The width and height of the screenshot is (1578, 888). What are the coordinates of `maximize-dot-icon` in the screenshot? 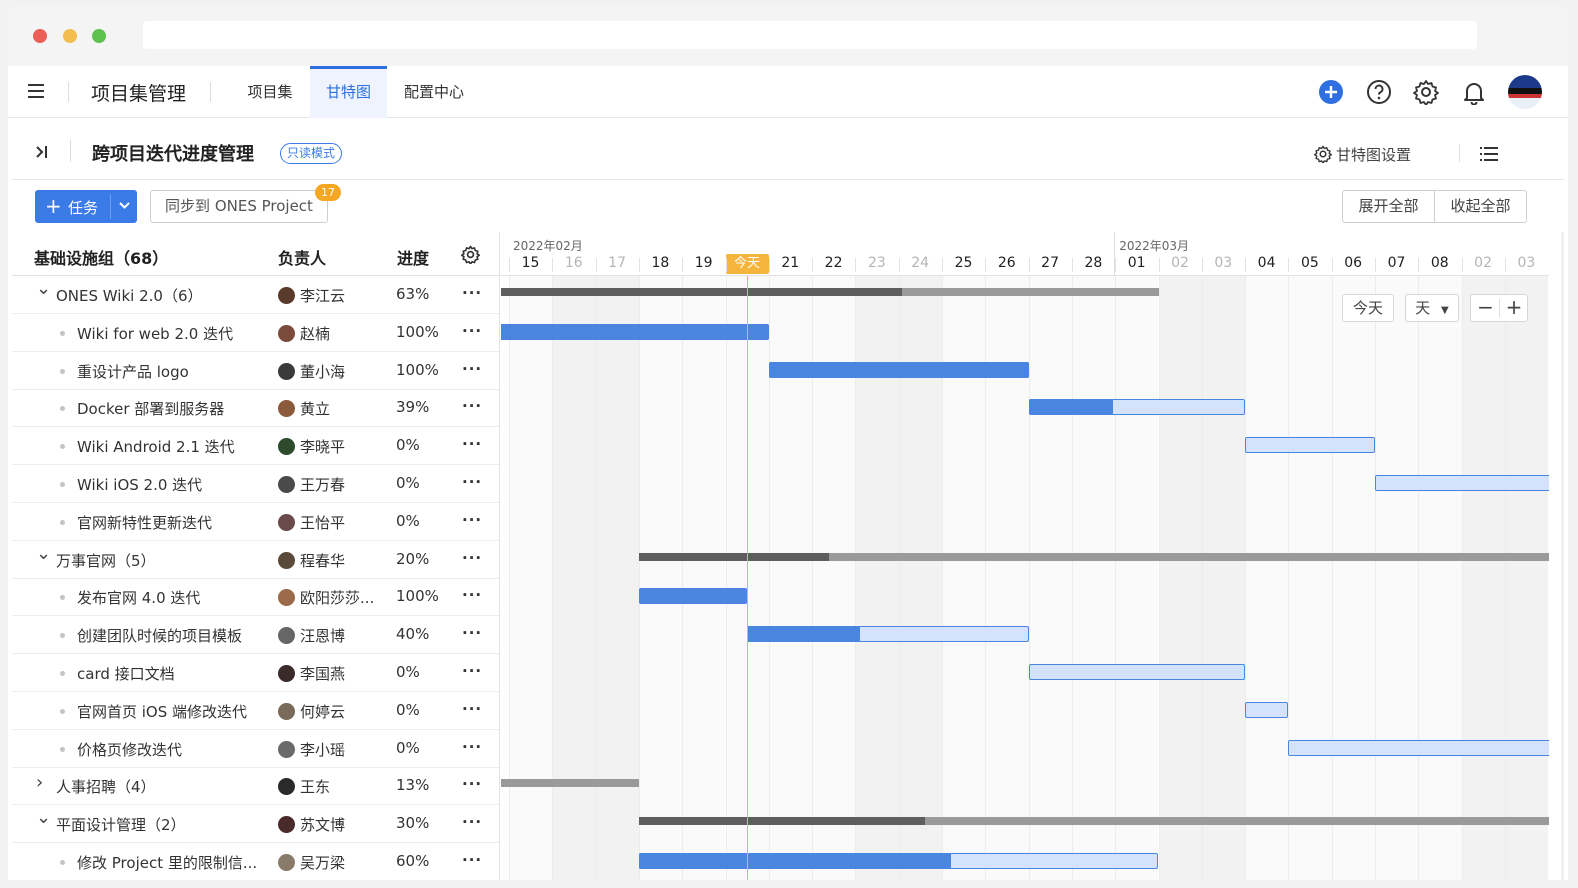 It's located at (99, 36).